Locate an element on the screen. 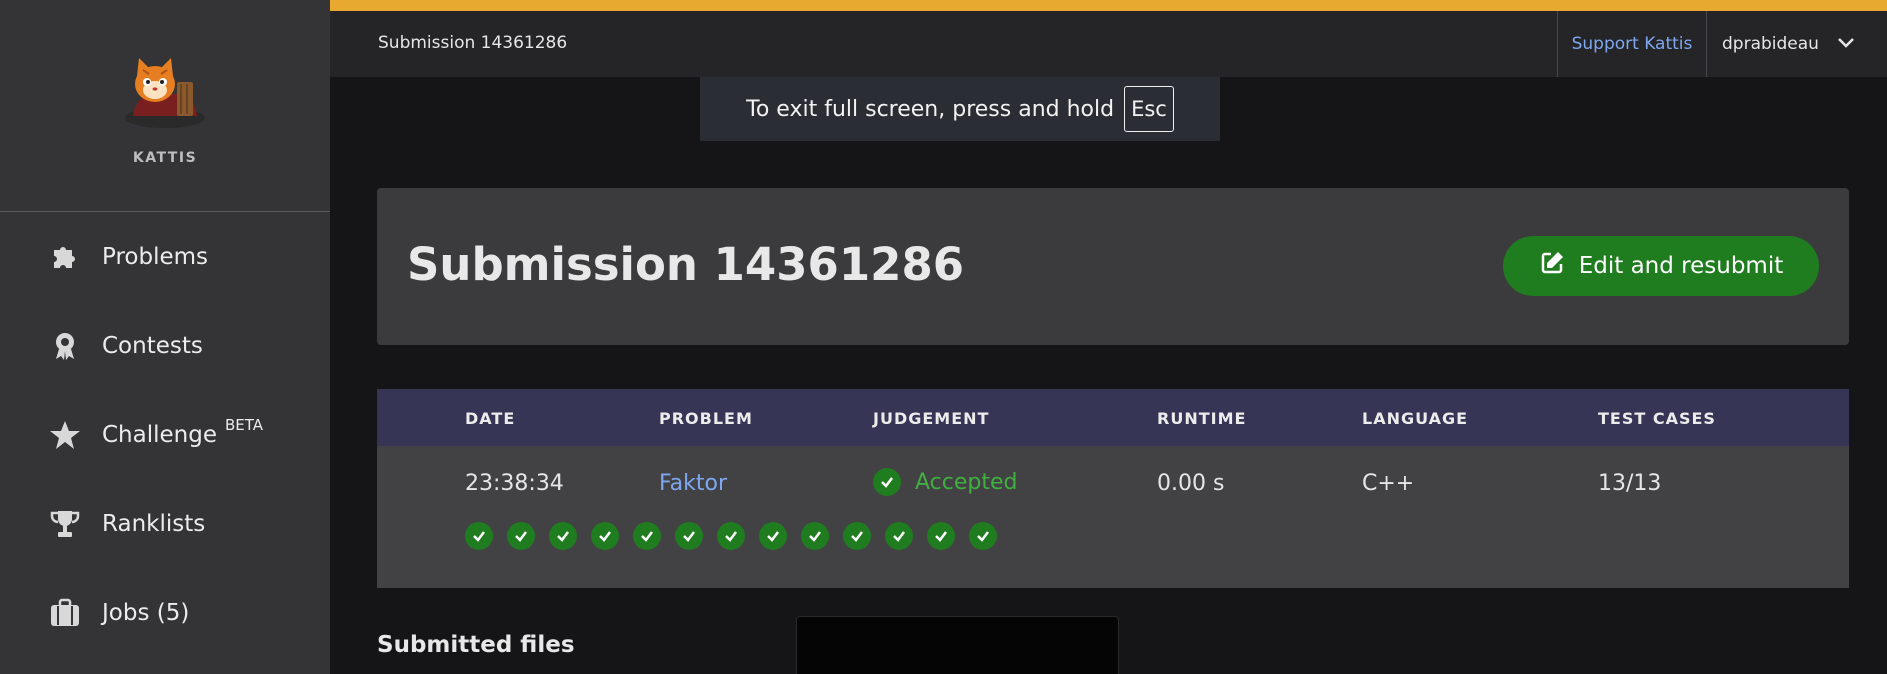  edit-resubmit-label: Edit and resubmit is located at coordinates (1681, 266).